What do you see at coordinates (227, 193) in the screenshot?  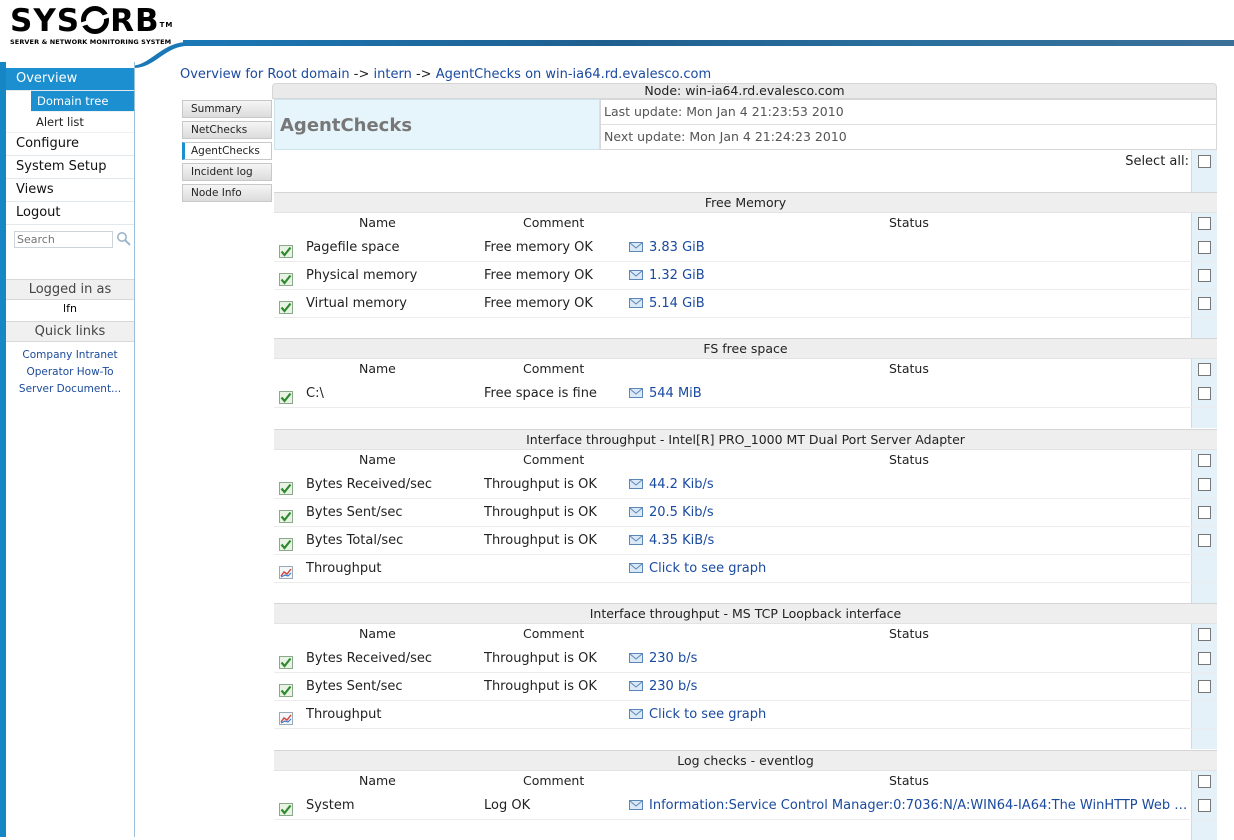 I see `tab-node-info: Node Info` at bounding box center [227, 193].